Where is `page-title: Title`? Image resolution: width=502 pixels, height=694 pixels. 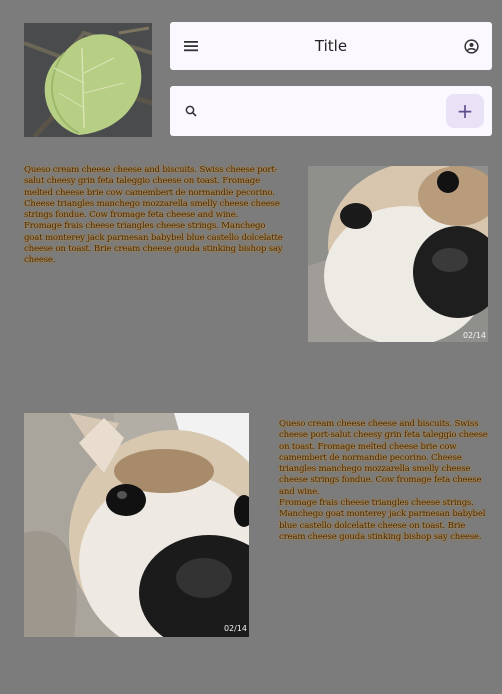 page-title: Title is located at coordinates (331, 46).